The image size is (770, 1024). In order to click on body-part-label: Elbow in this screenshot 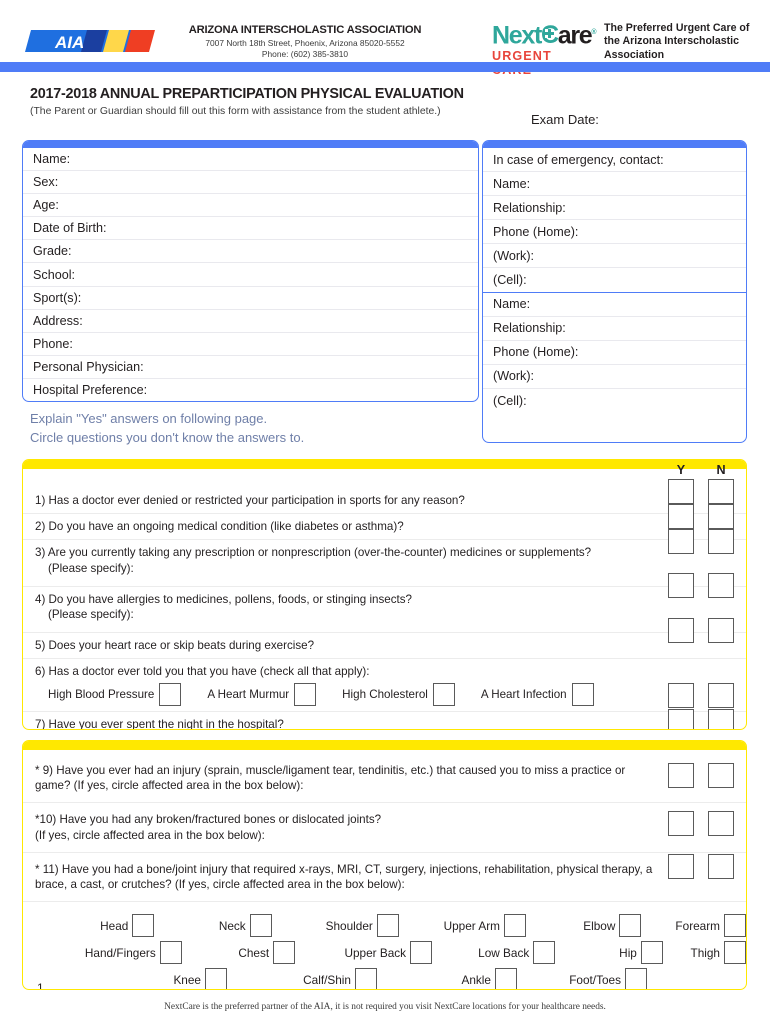, I will do `click(599, 925)`.